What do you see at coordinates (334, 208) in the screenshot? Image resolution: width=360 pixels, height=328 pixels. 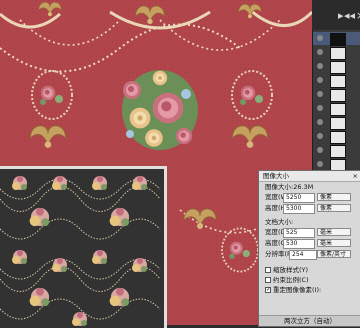 I see `height-unit-select: 像素` at bounding box center [334, 208].